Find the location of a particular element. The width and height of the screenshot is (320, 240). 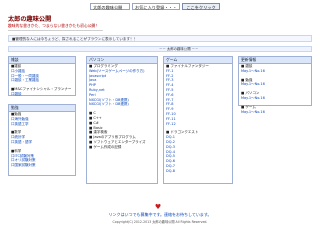

click-here-button: ここをクリック is located at coordinates (201, 6).